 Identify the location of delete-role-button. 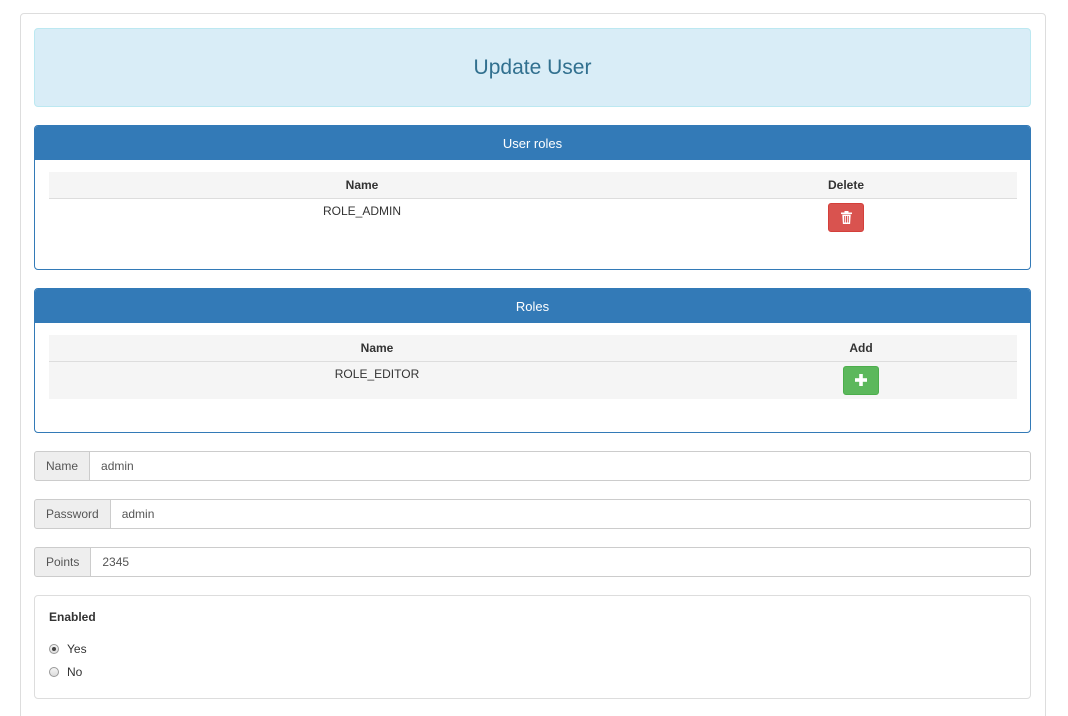
(846, 217).